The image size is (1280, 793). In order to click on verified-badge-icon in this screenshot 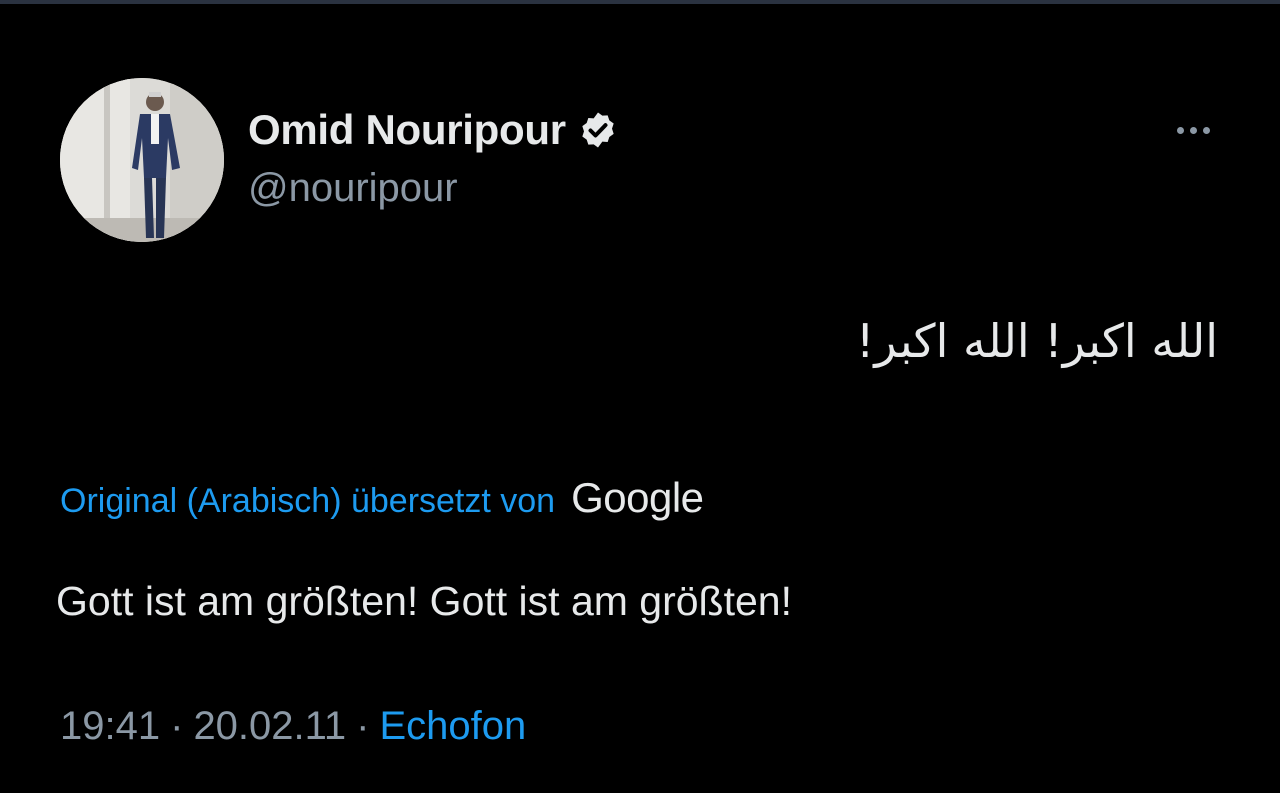, I will do `click(598, 130)`.